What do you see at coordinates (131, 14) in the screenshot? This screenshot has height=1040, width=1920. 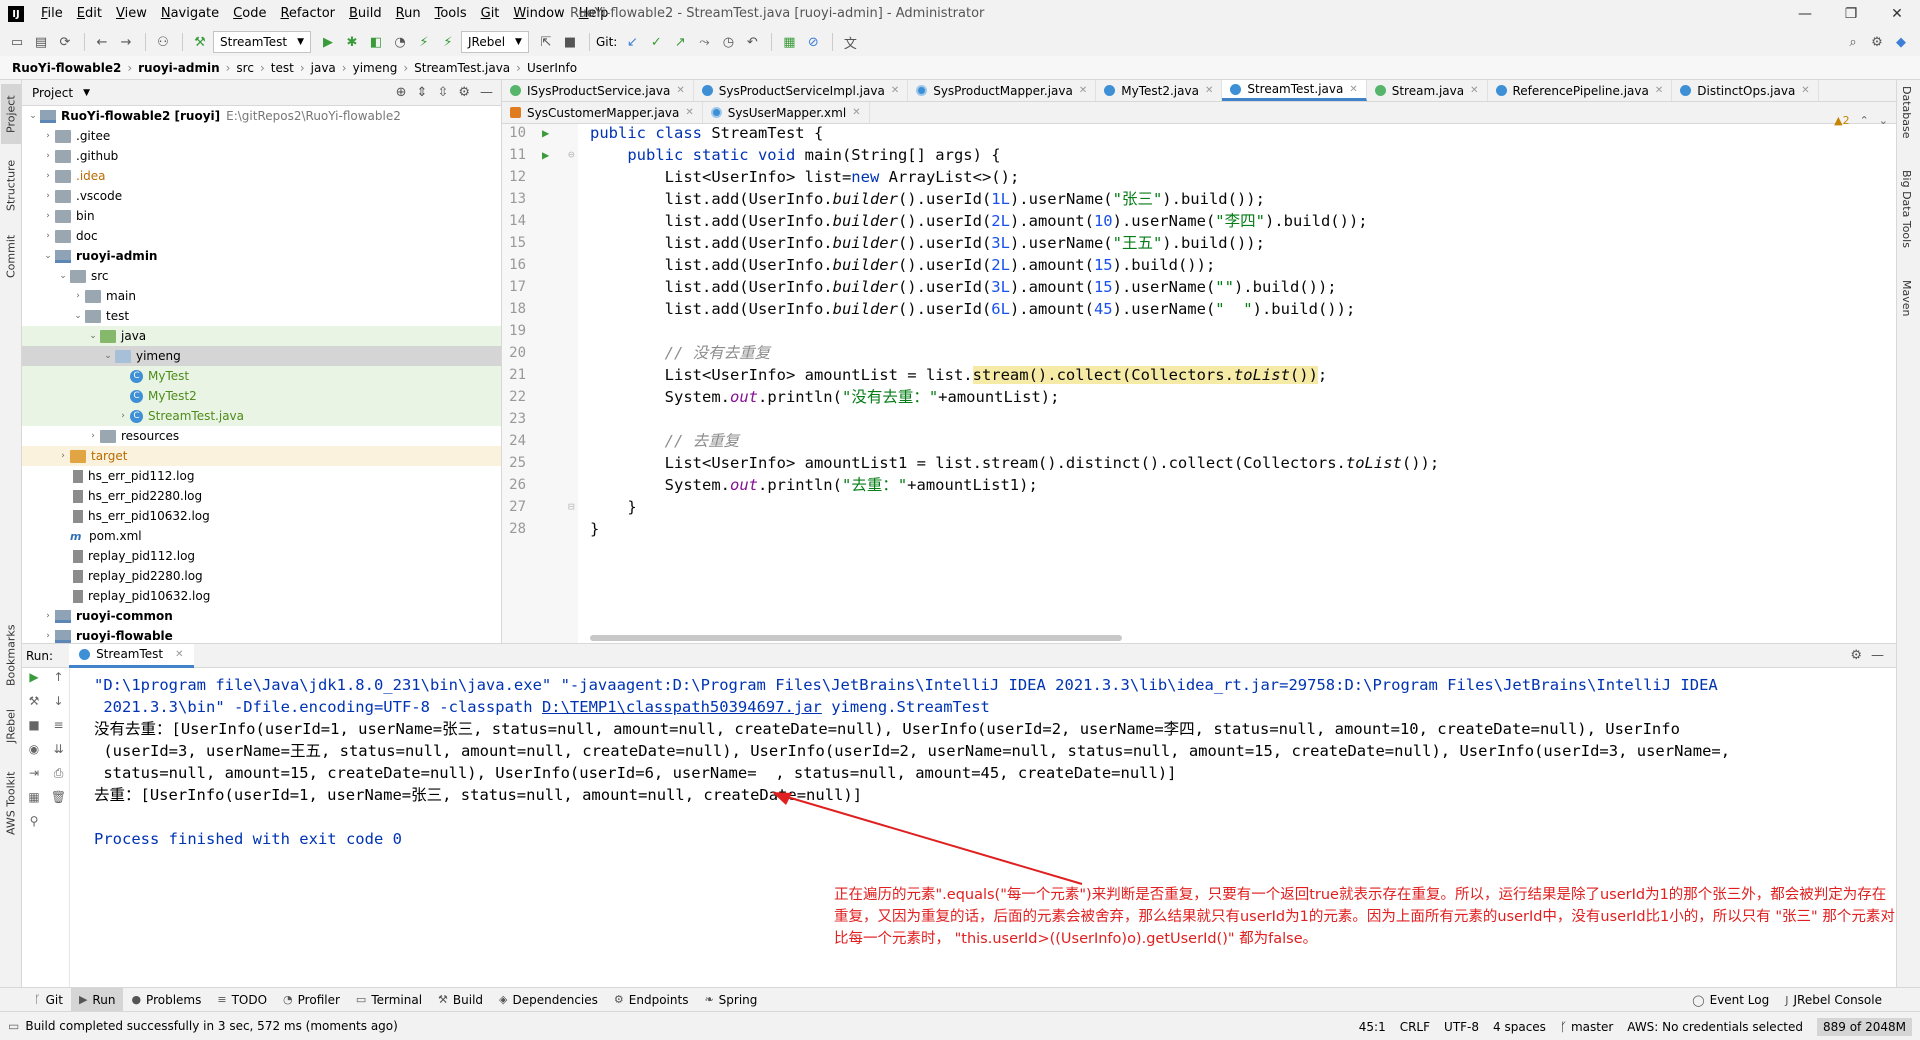 I see `menu-view: View` at bounding box center [131, 14].